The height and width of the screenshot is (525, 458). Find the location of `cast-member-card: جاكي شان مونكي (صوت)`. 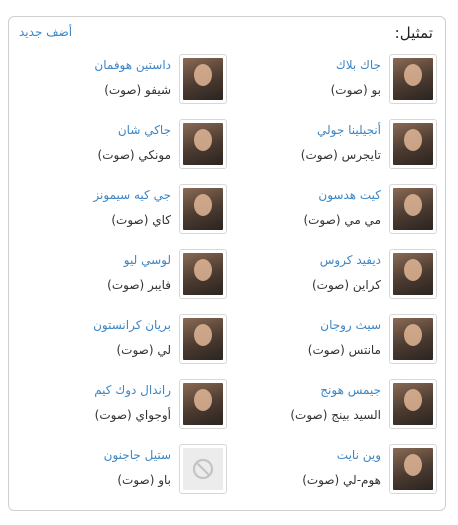

cast-member-card: جاكي شان مونكي (صوت) is located at coordinates (122, 147).